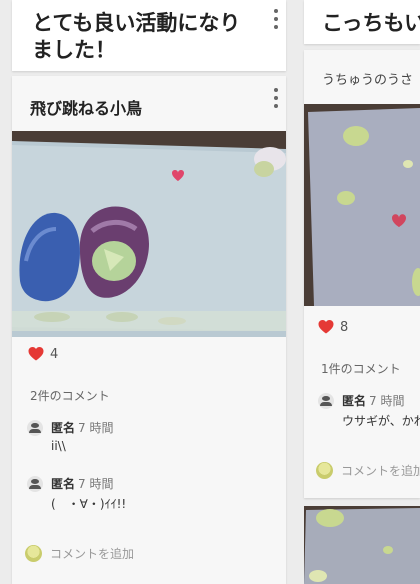  What do you see at coordinates (70, 436) in the screenshot?
I see `comment-item: 匿名 7 時間 ii\\` at bounding box center [70, 436].